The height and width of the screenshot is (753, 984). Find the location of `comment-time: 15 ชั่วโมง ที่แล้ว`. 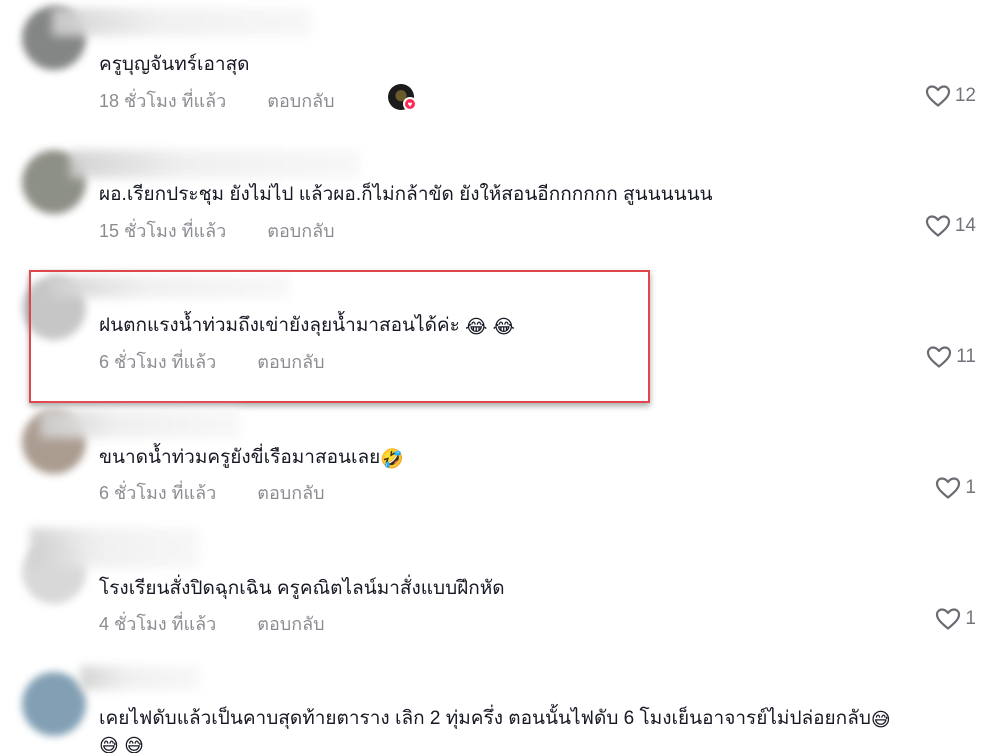

comment-time: 15 ชั่วโมง ที่แล้ว is located at coordinates (163, 231).